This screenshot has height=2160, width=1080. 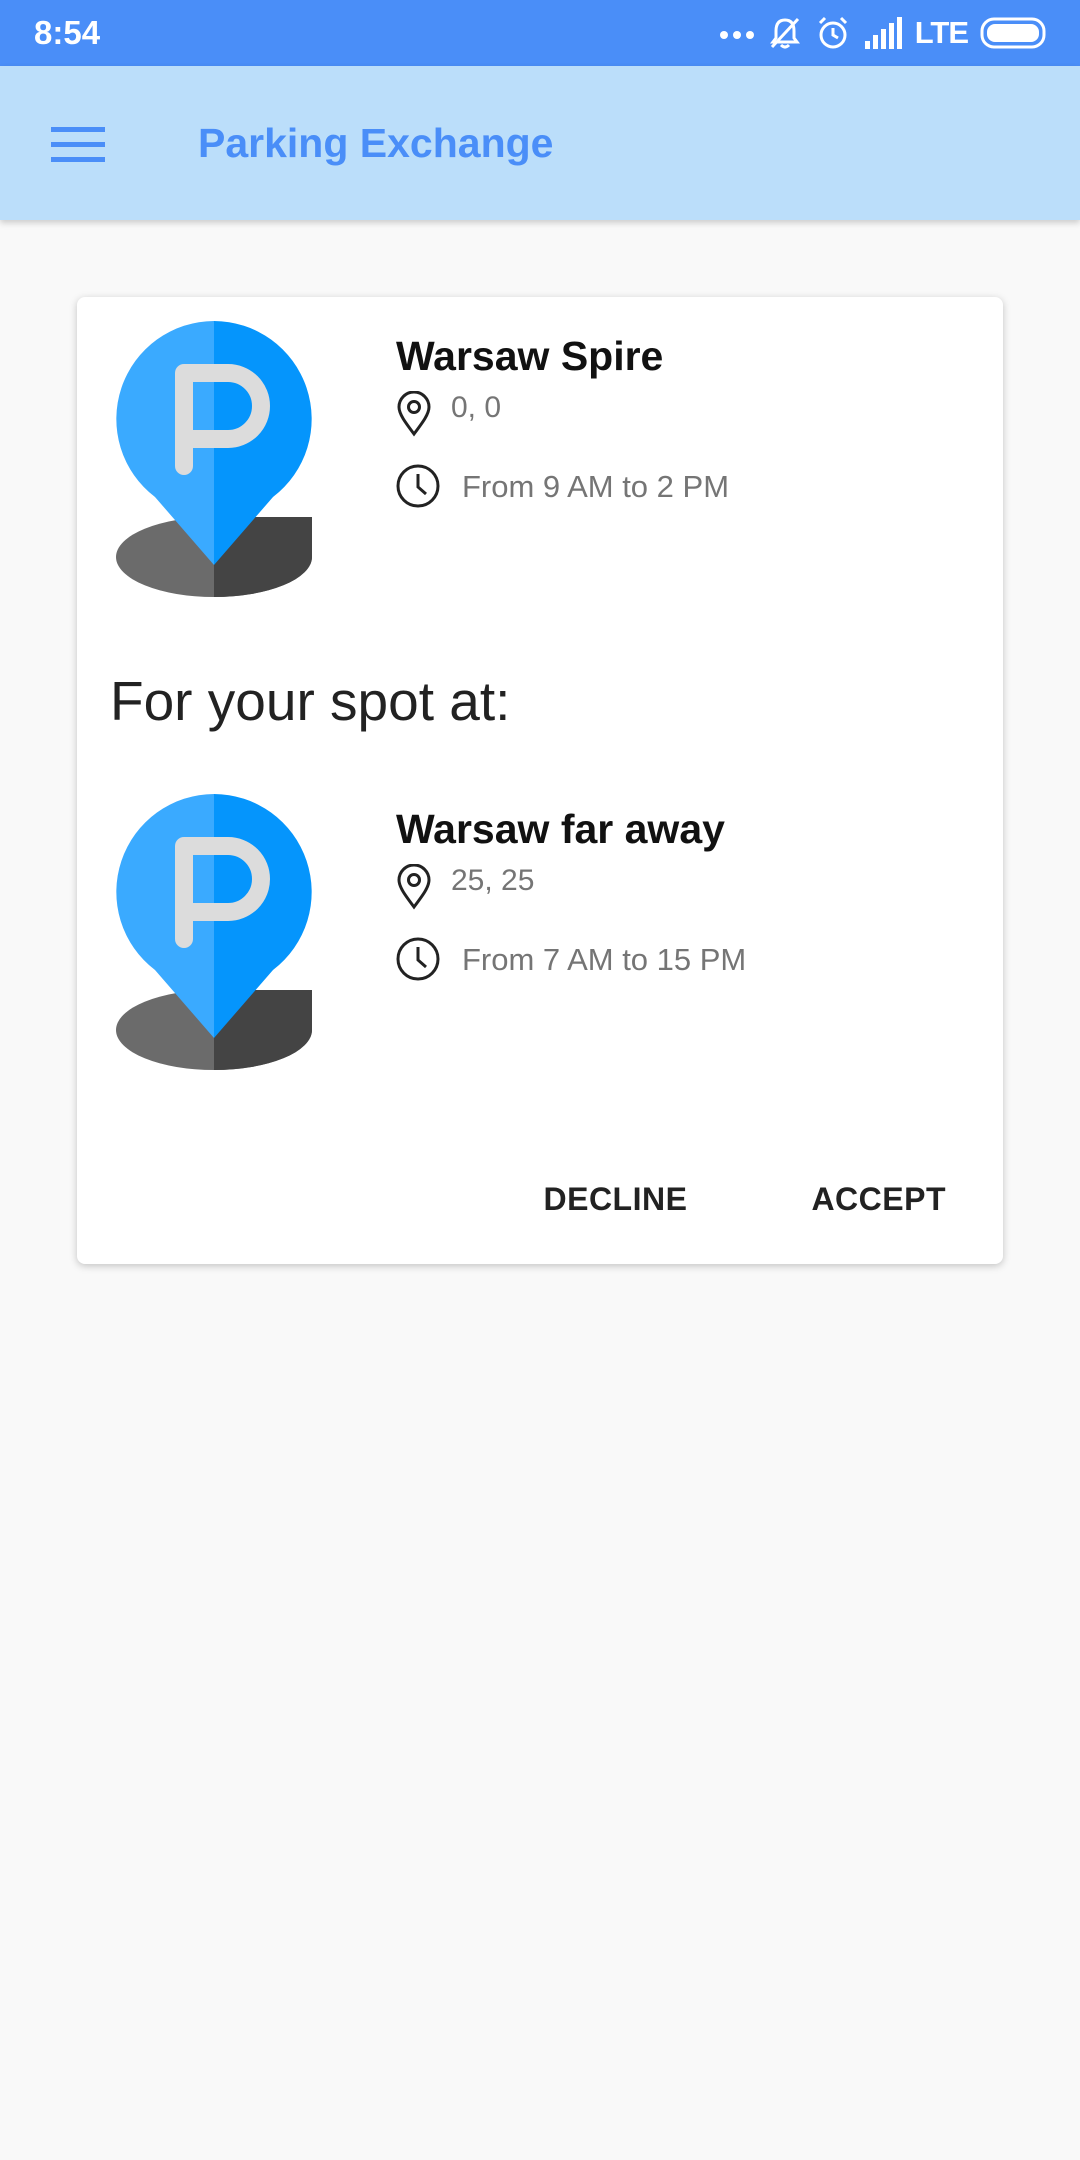 I want to click on app-title: Parking Exchange, so click(x=376, y=143).